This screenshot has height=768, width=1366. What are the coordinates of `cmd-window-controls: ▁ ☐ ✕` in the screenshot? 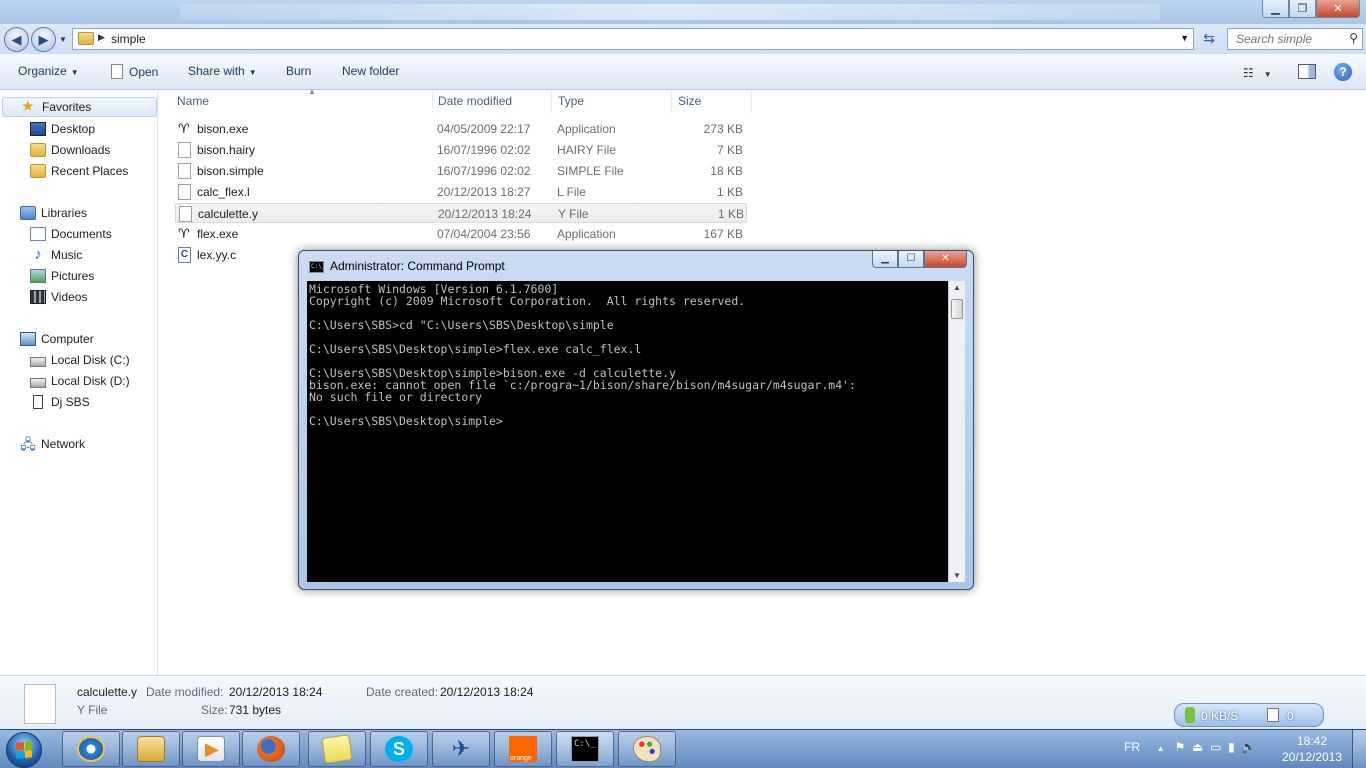 It's located at (919, 259).